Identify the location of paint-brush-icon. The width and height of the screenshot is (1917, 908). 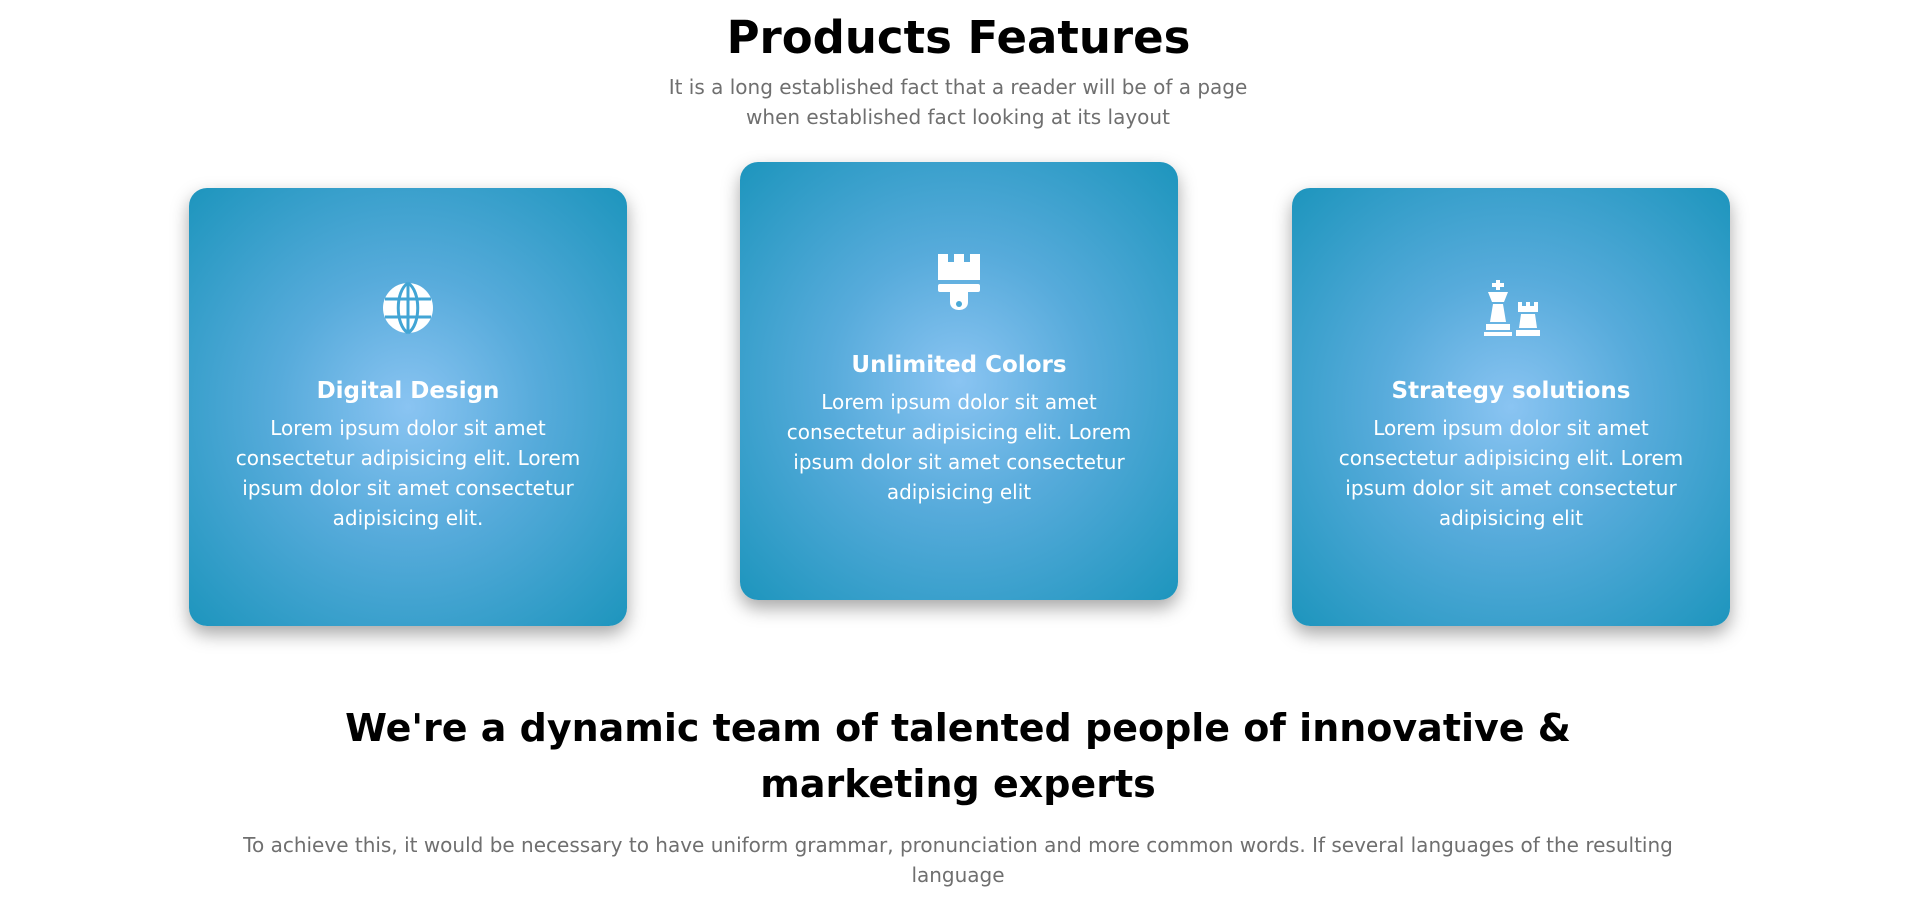
(959, 282).